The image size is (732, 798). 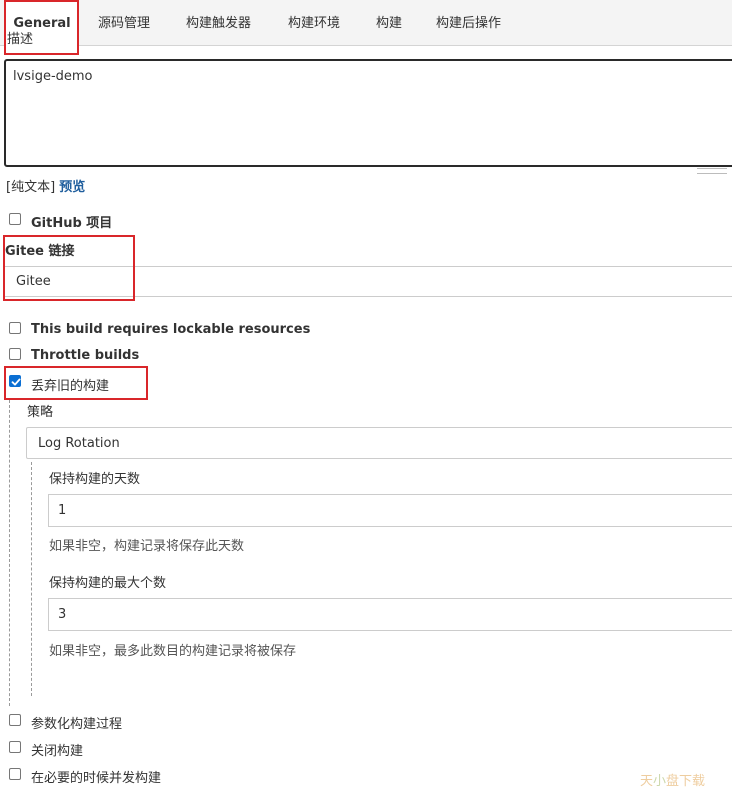 What do you see at coordinates (390, 614) in the screenshot?
I see `max-builds-input: 3` at bounding box center [390, 614].